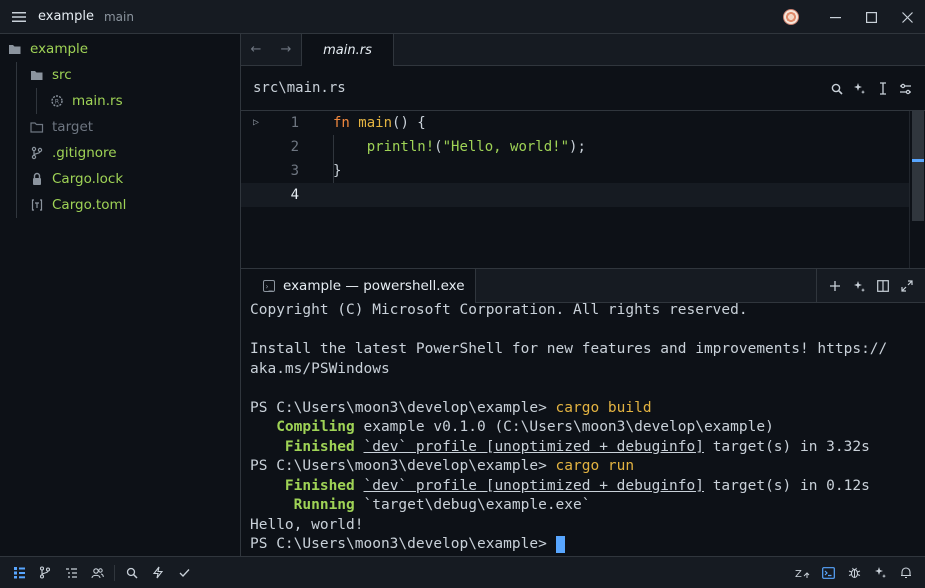 Image resolution: width=925 pixels, height=588 pixels. I want to click on punct-token: () {, so click(409, 123).